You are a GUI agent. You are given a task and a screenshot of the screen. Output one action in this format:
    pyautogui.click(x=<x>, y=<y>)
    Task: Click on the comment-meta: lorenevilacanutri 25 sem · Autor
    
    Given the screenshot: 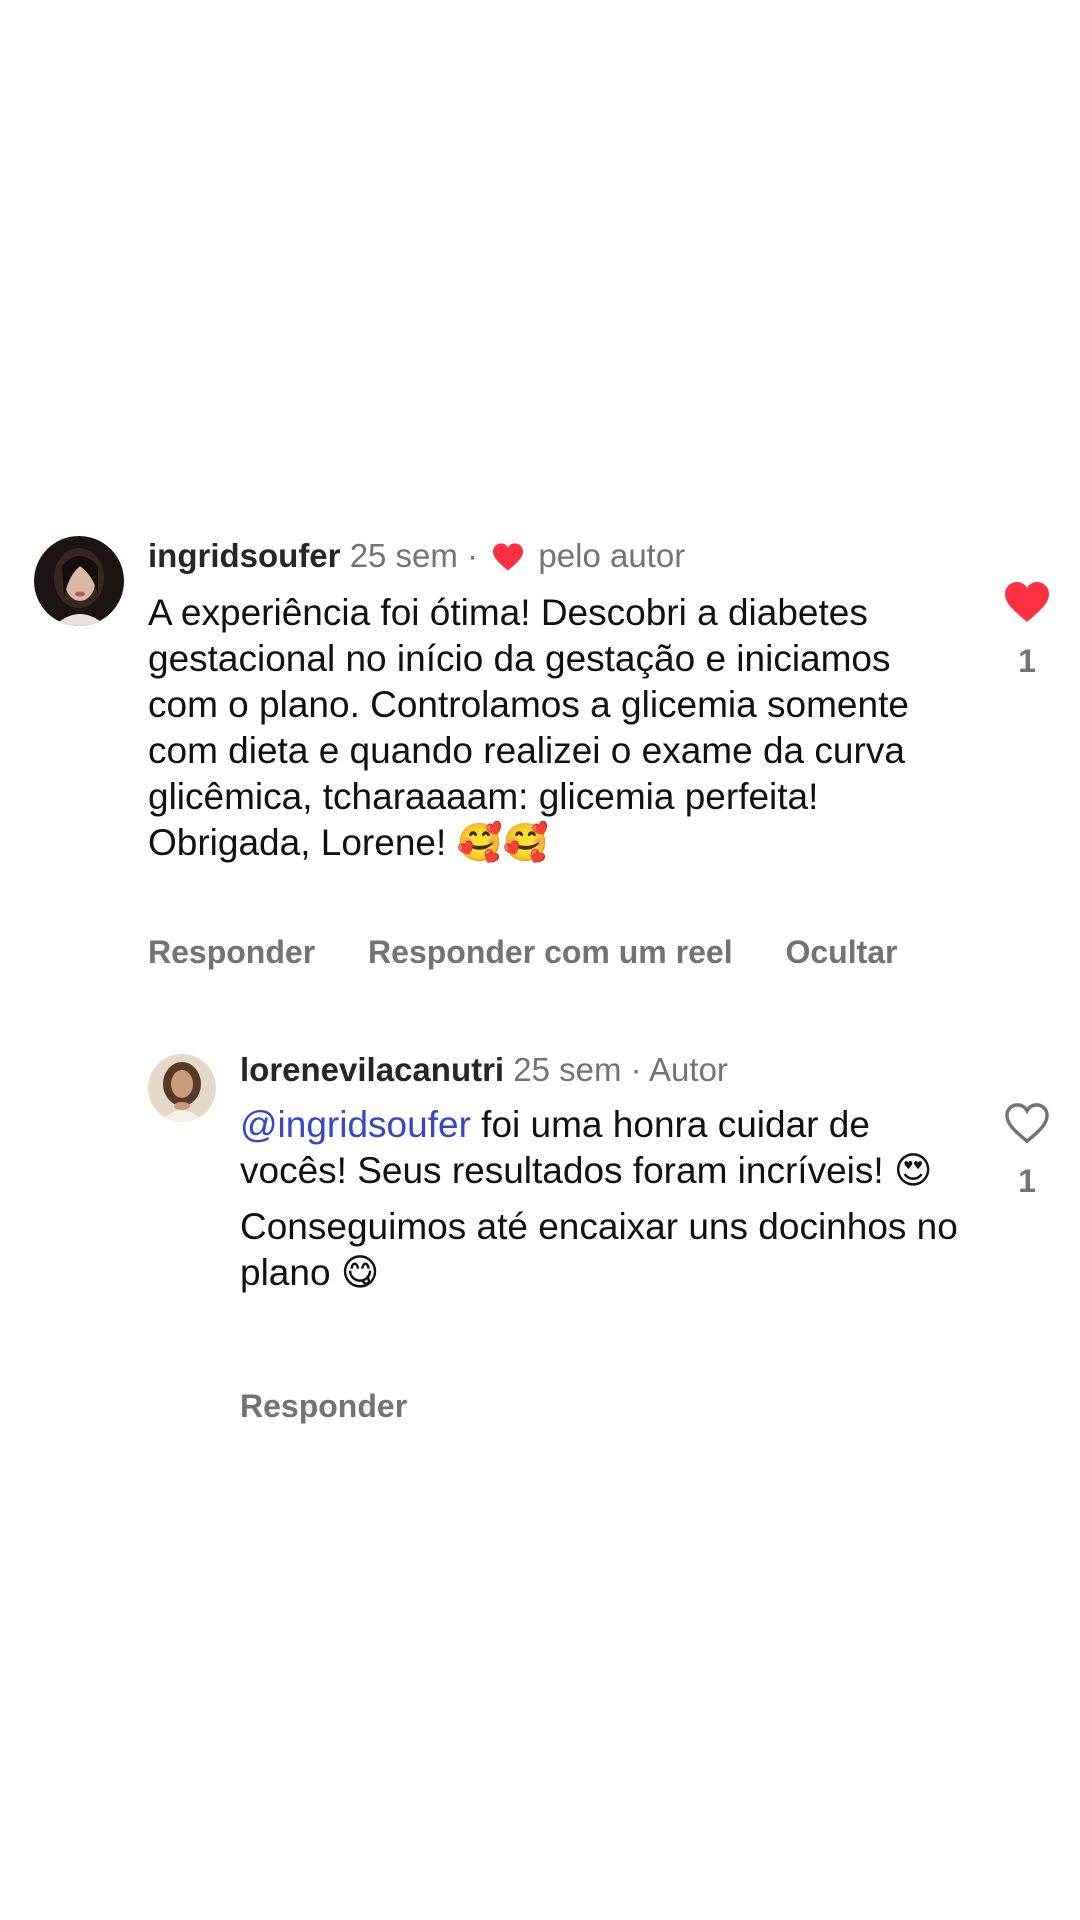 What is the action you would take?
    pyautogui.click(x=484, y=1070)
    